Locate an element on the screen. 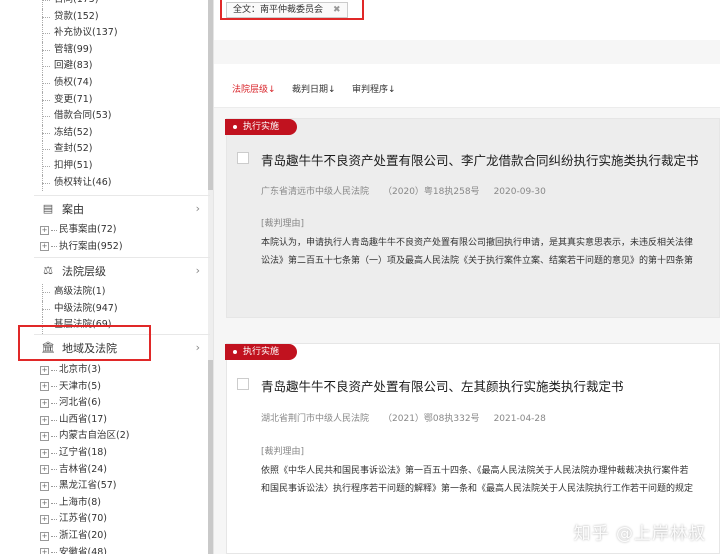 Image resolution: width=720 pixels, height=554 pixels. case-meta: 广东省清远市中级人民法院 （2020）粤18执258号 2020-09-30 is located at coordinates (410, 190).